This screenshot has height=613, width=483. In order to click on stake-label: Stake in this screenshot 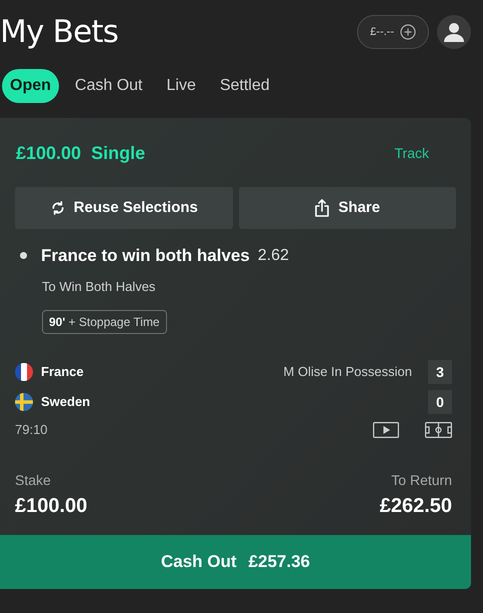, I will do `click(33, 480)`.